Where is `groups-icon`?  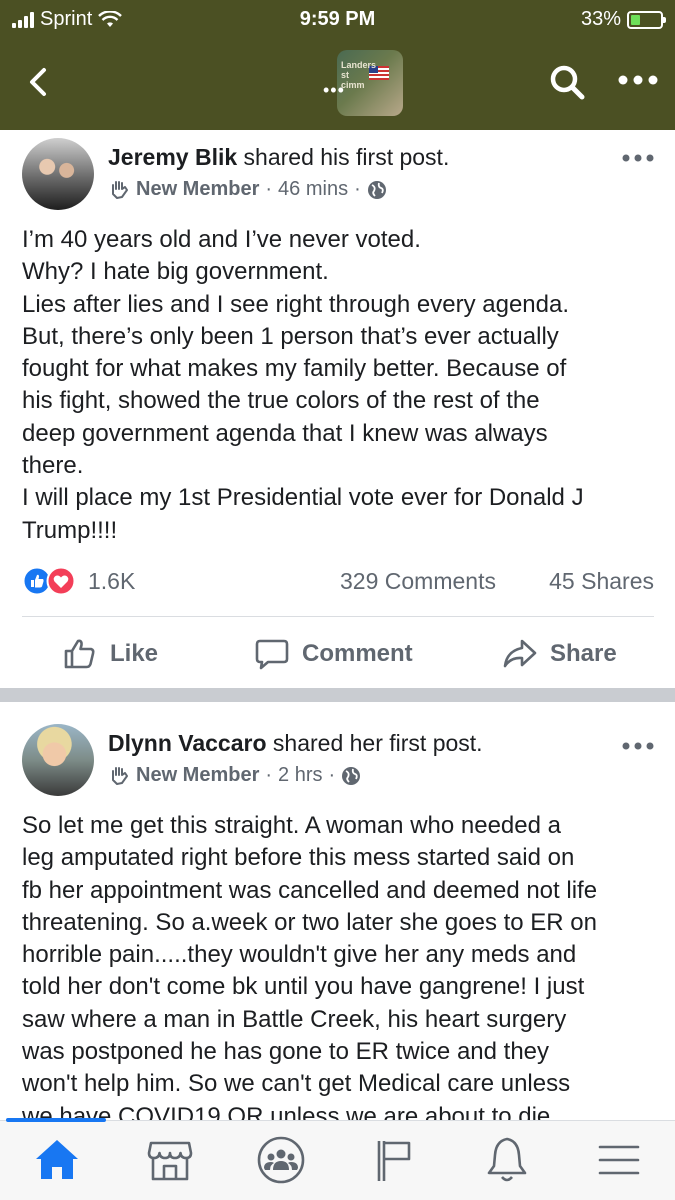
groups-icon is located at coordinates (281, 1160).